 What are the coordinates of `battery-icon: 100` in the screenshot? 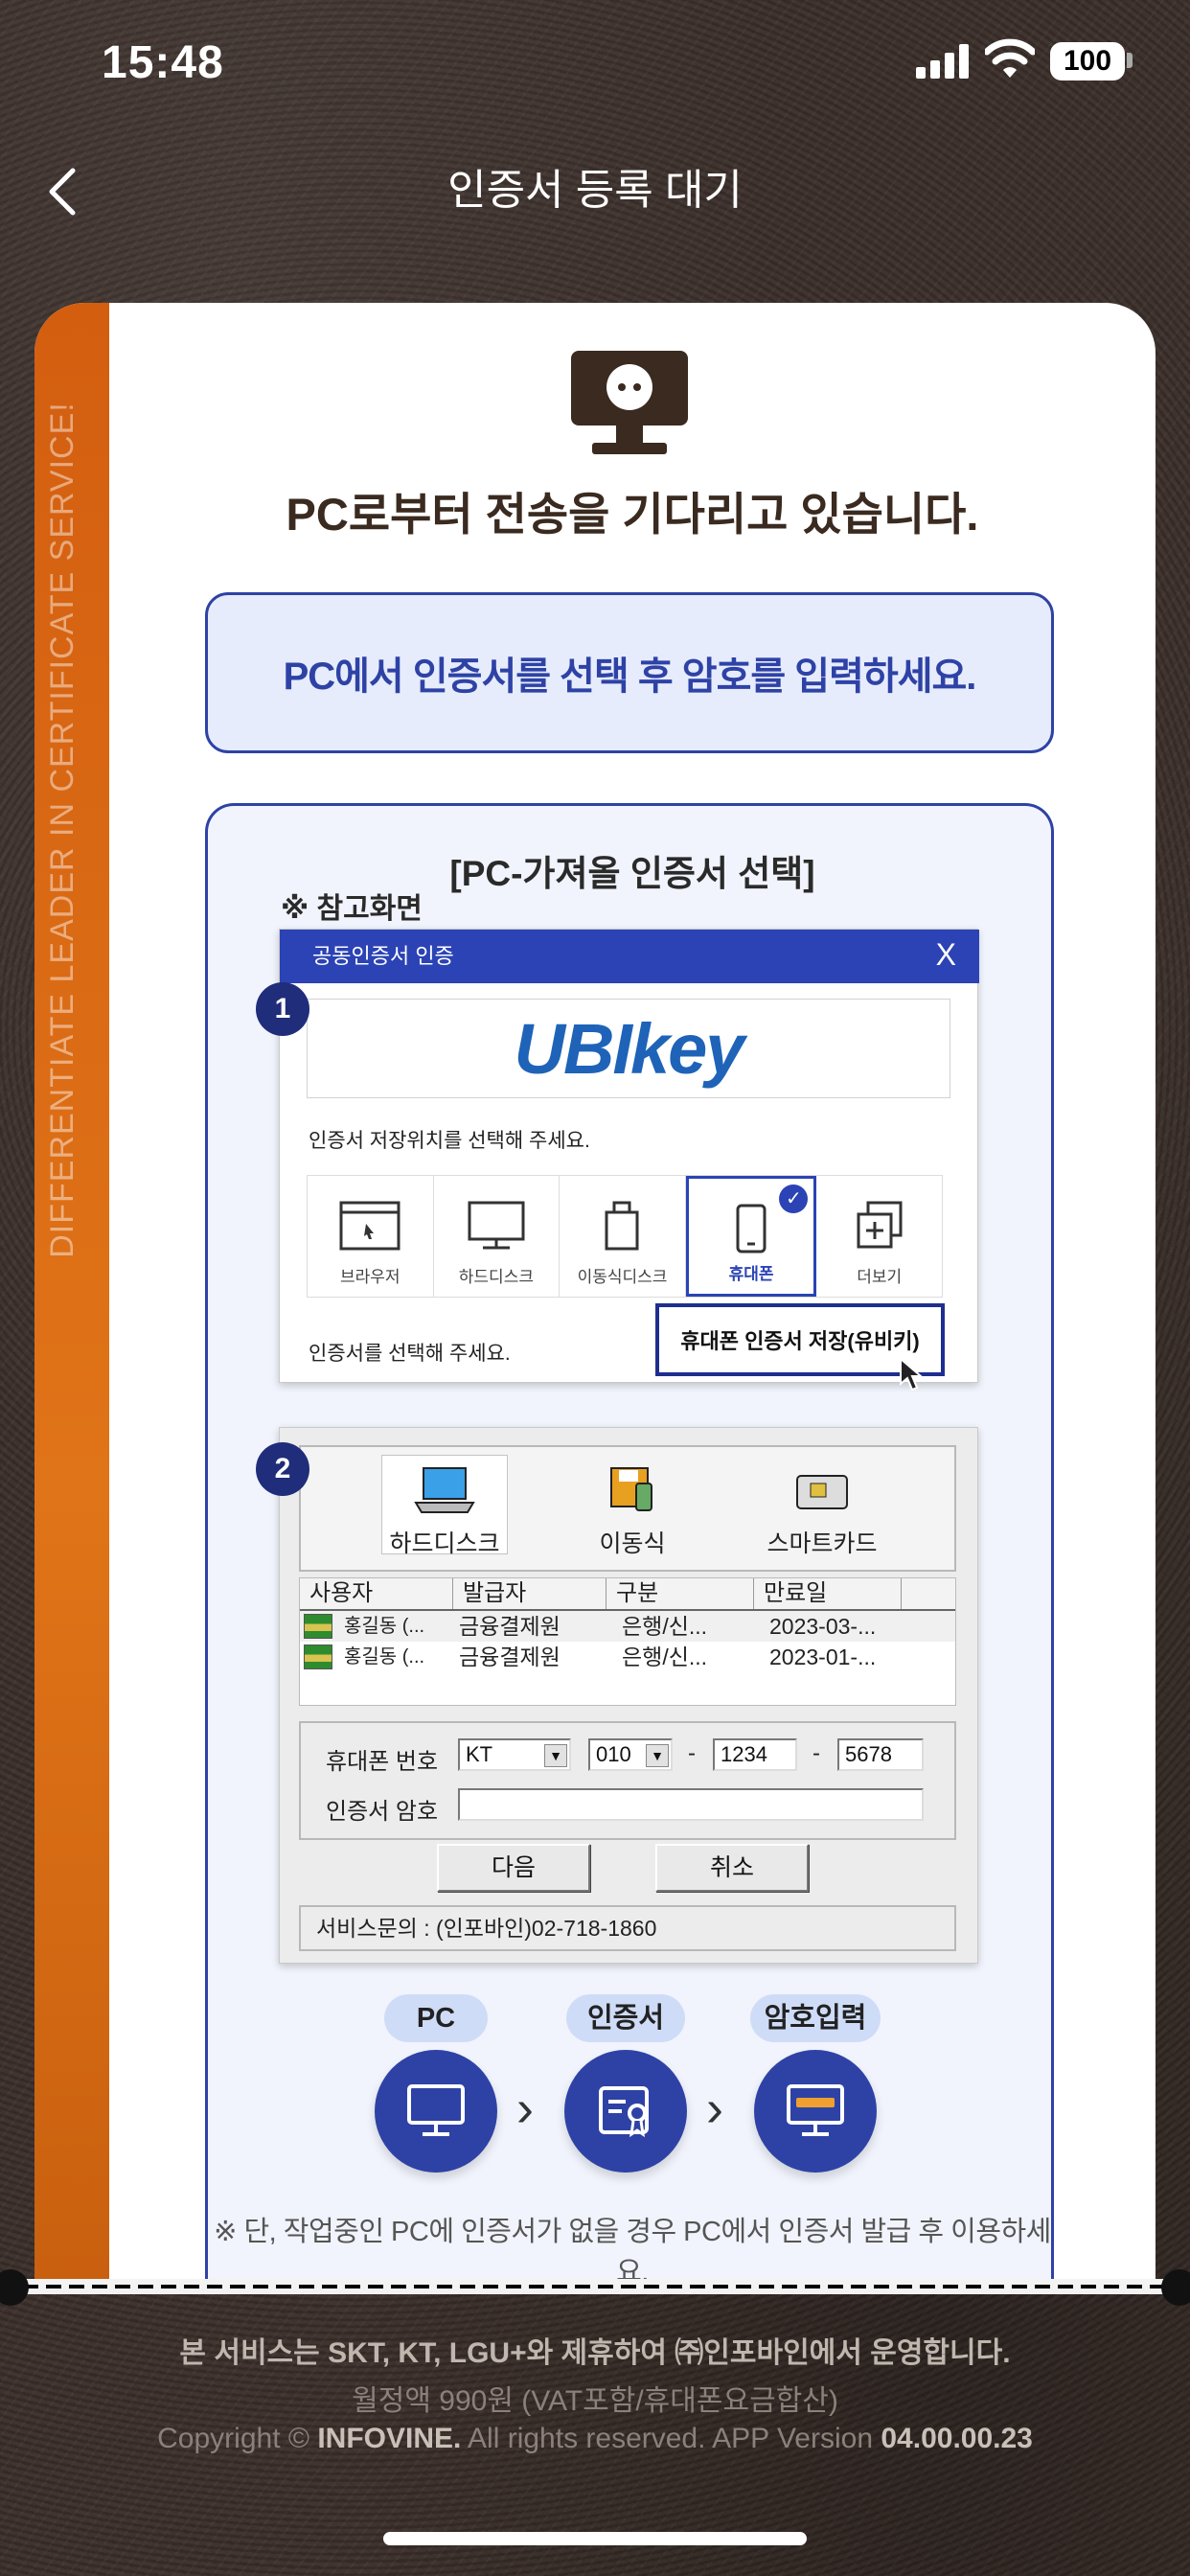 It's located at (1088, 61).